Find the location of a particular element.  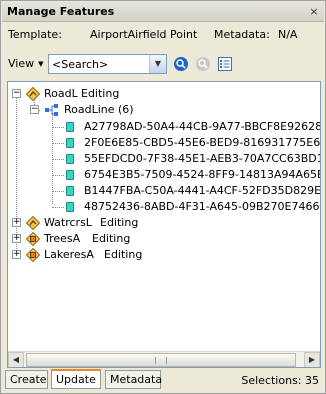

feature-id: 6754E3B5-7509-4524-8FF9-14813A94A65E is located at coordinates (202, 174).